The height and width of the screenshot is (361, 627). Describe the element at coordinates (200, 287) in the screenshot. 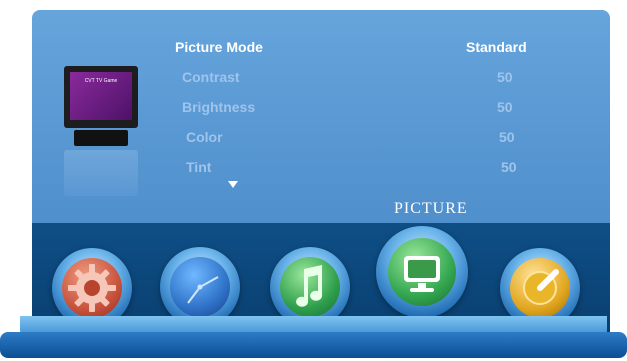

I see `clock-icon` at that location.